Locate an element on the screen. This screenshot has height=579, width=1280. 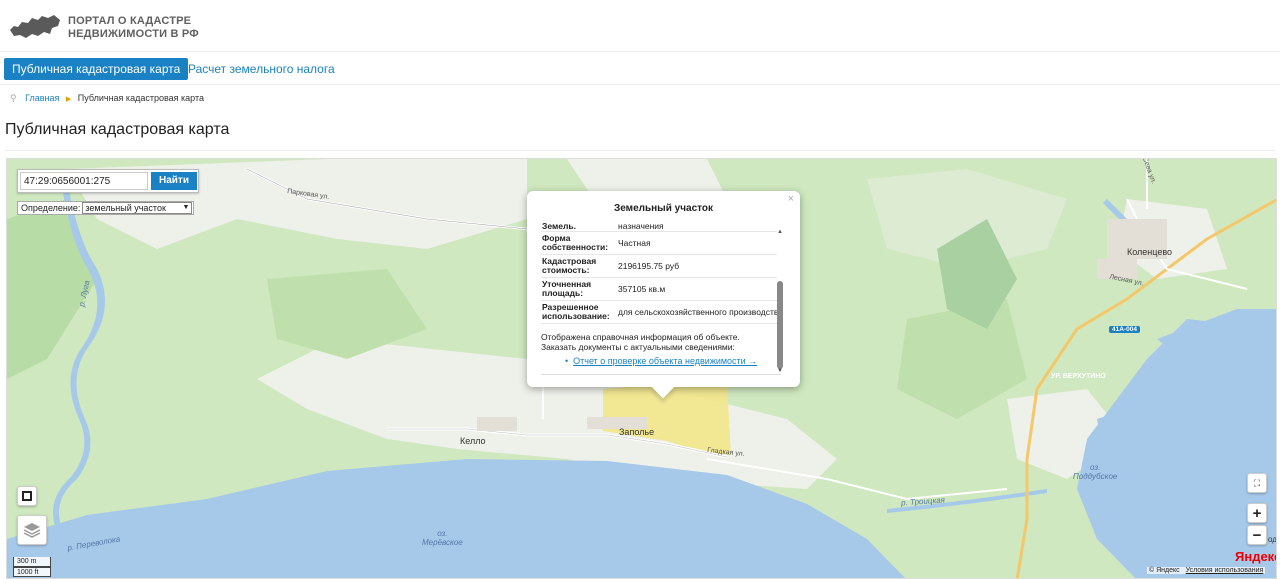
copyright-text: © Яндекс is located at coordinates (1164, 570).